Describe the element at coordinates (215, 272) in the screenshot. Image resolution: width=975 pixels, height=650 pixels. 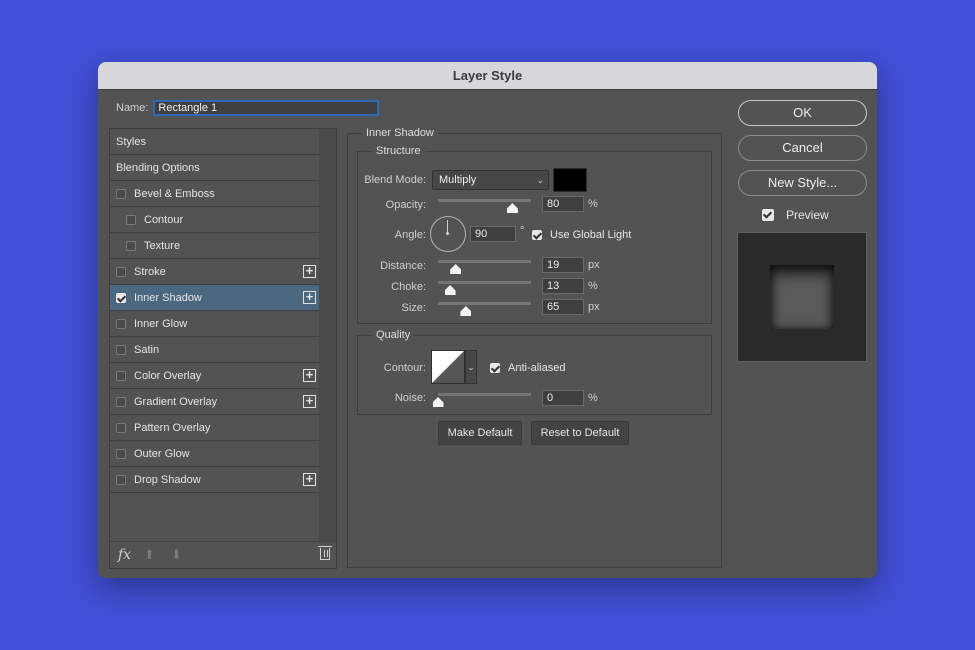
I see `style-list-item: Stroke +` at that location.